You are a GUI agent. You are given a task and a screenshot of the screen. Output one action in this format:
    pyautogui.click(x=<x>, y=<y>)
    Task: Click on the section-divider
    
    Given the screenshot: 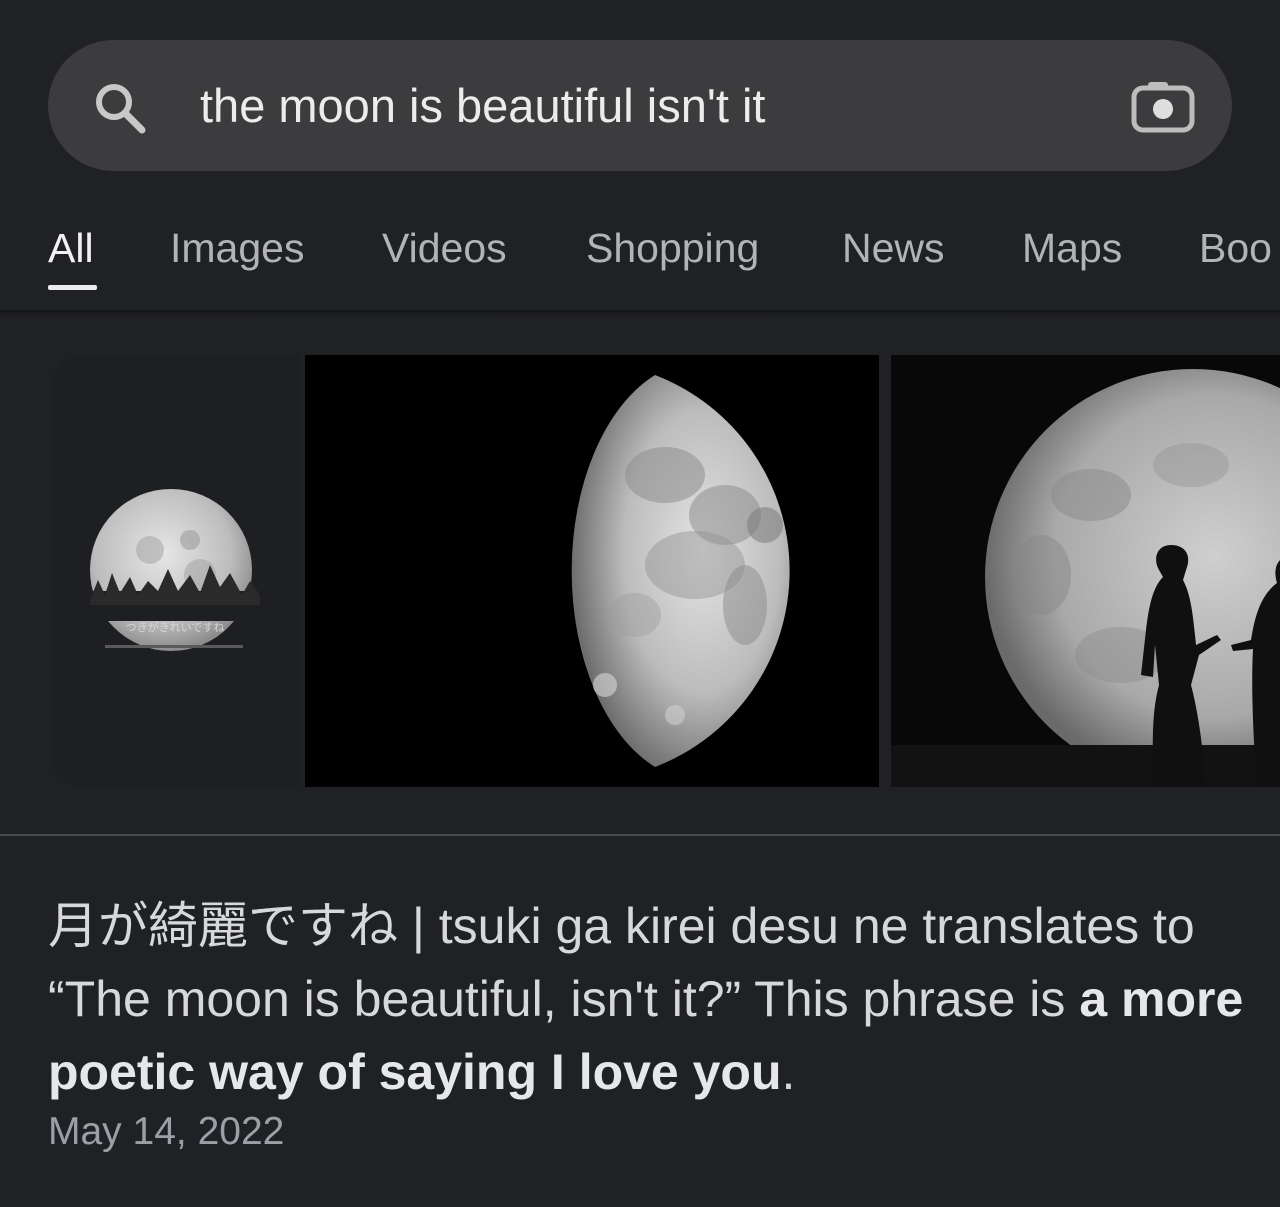 What is the action you would take?
    pyautogui.click(x=640, y=835)
    